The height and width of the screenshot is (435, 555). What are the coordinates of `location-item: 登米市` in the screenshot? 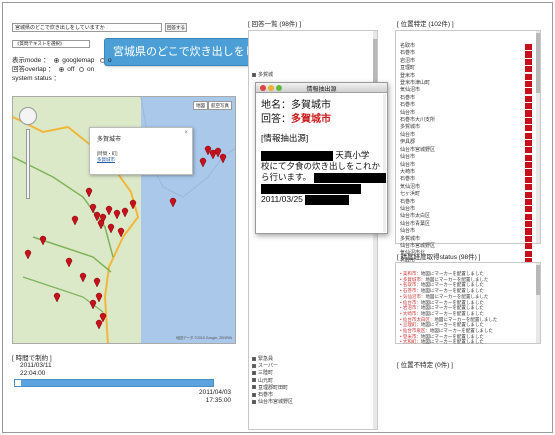 It's located at (417, 76).